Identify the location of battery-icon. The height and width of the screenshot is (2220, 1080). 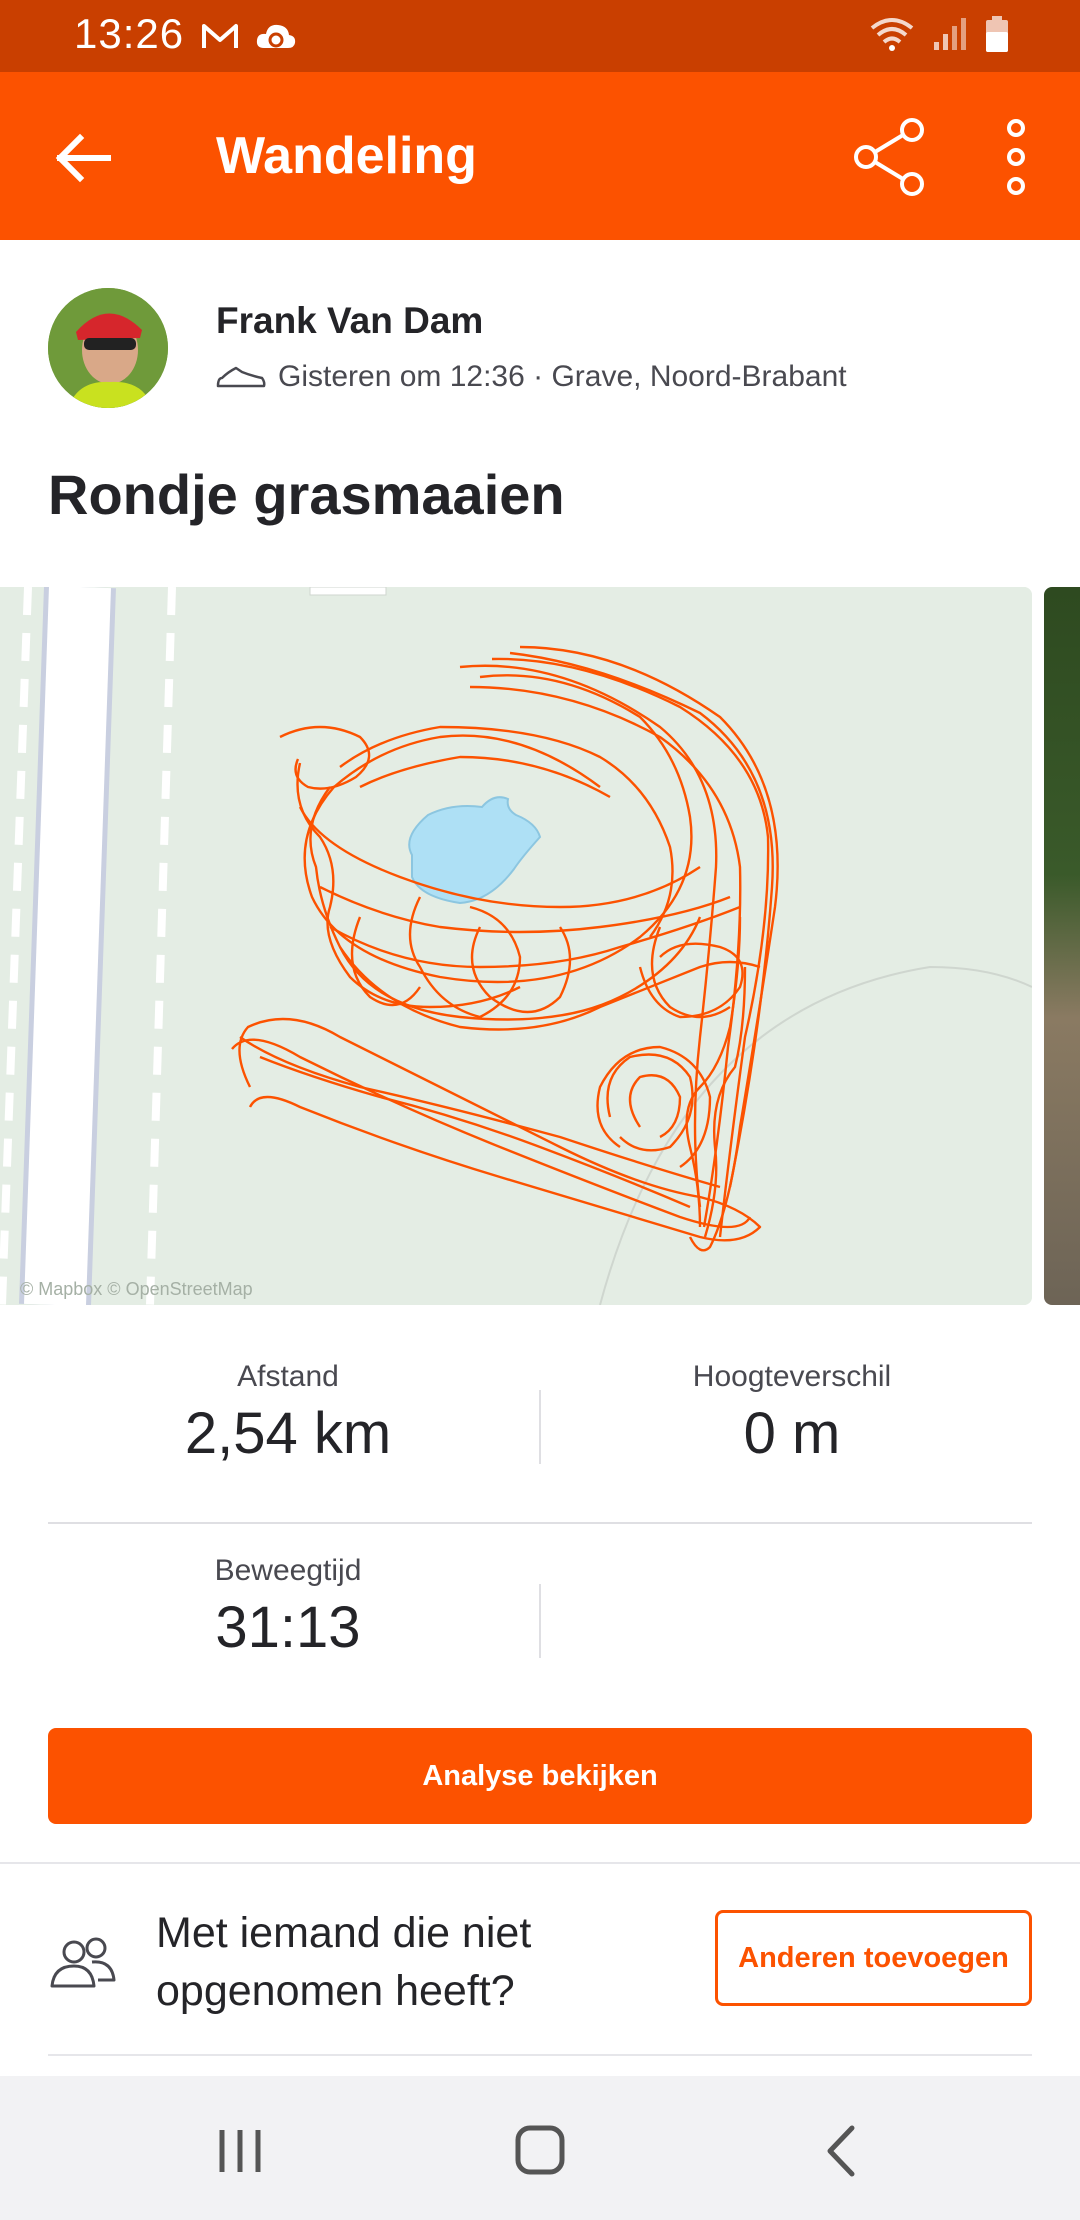
(997, 34).